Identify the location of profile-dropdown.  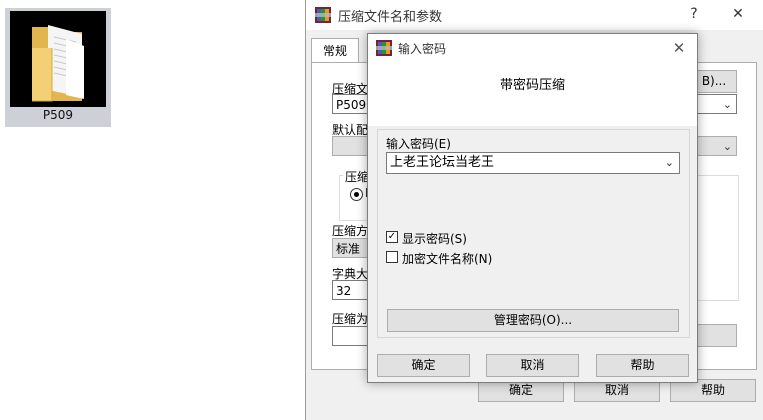
(350, 146).